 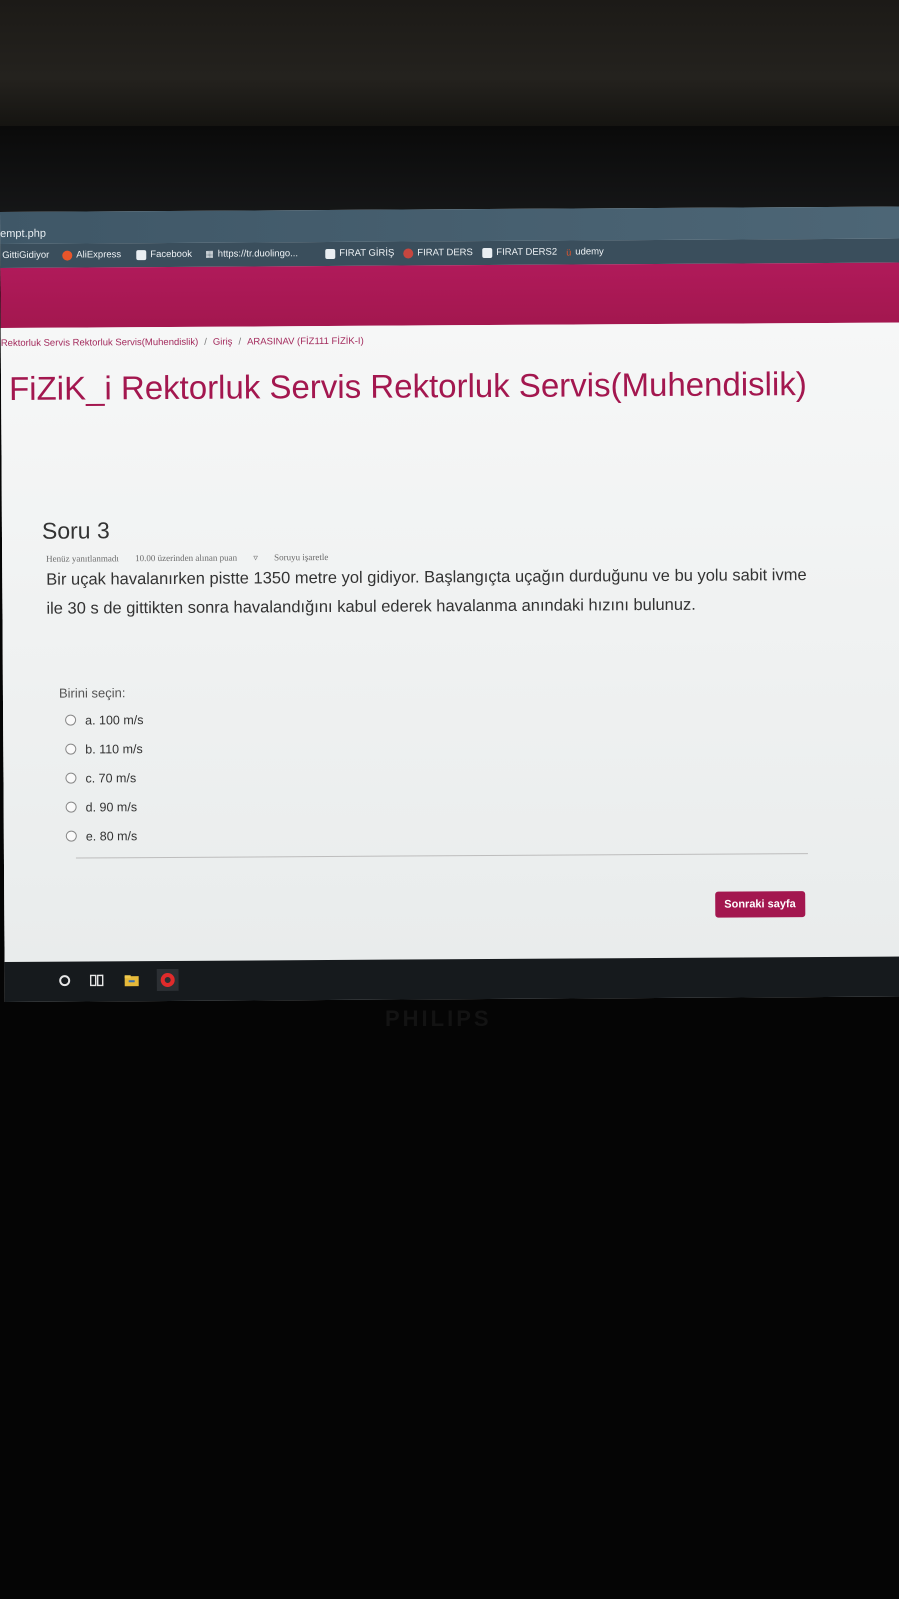 I want to click on opera-browser-icon, so click(x=167, y=980).